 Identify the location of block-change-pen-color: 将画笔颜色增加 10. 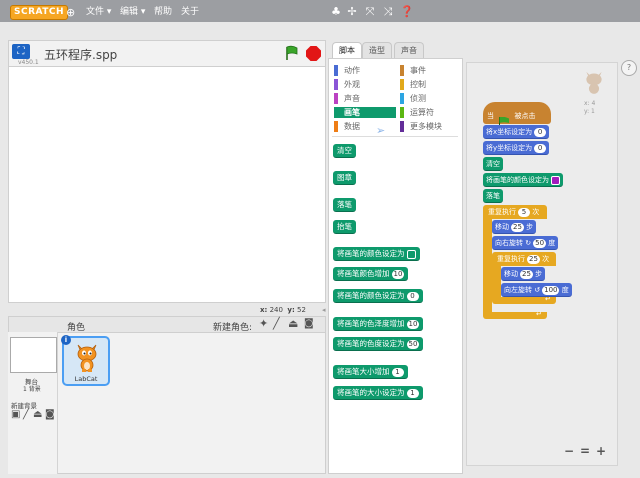
(371, 274).